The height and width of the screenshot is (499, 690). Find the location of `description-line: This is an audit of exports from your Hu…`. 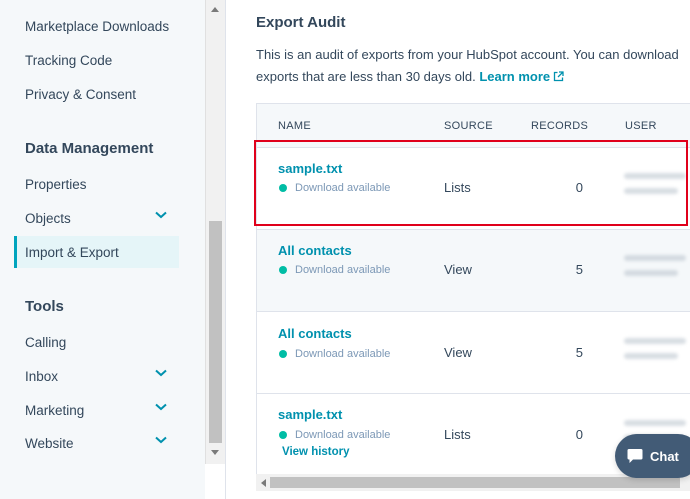

description-line: This is an audit of exports from your Hu… is located at coordinates (467, 54).